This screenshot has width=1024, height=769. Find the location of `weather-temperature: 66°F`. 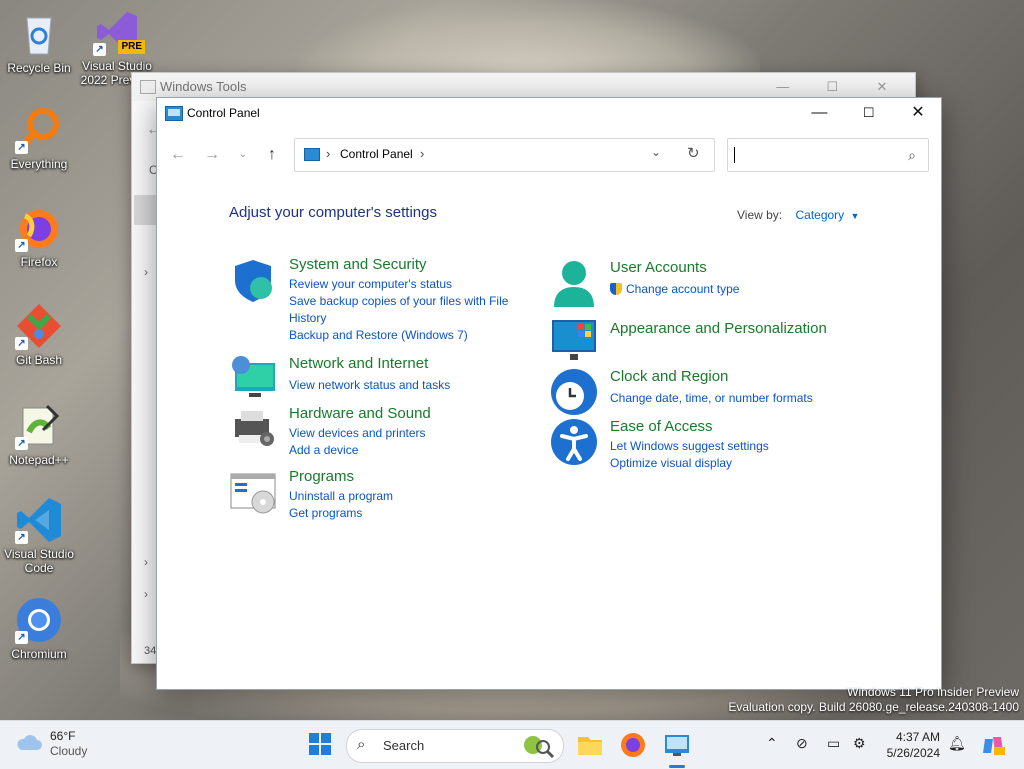

weather-temperature: 66°F is located at coordinates (63, 736).